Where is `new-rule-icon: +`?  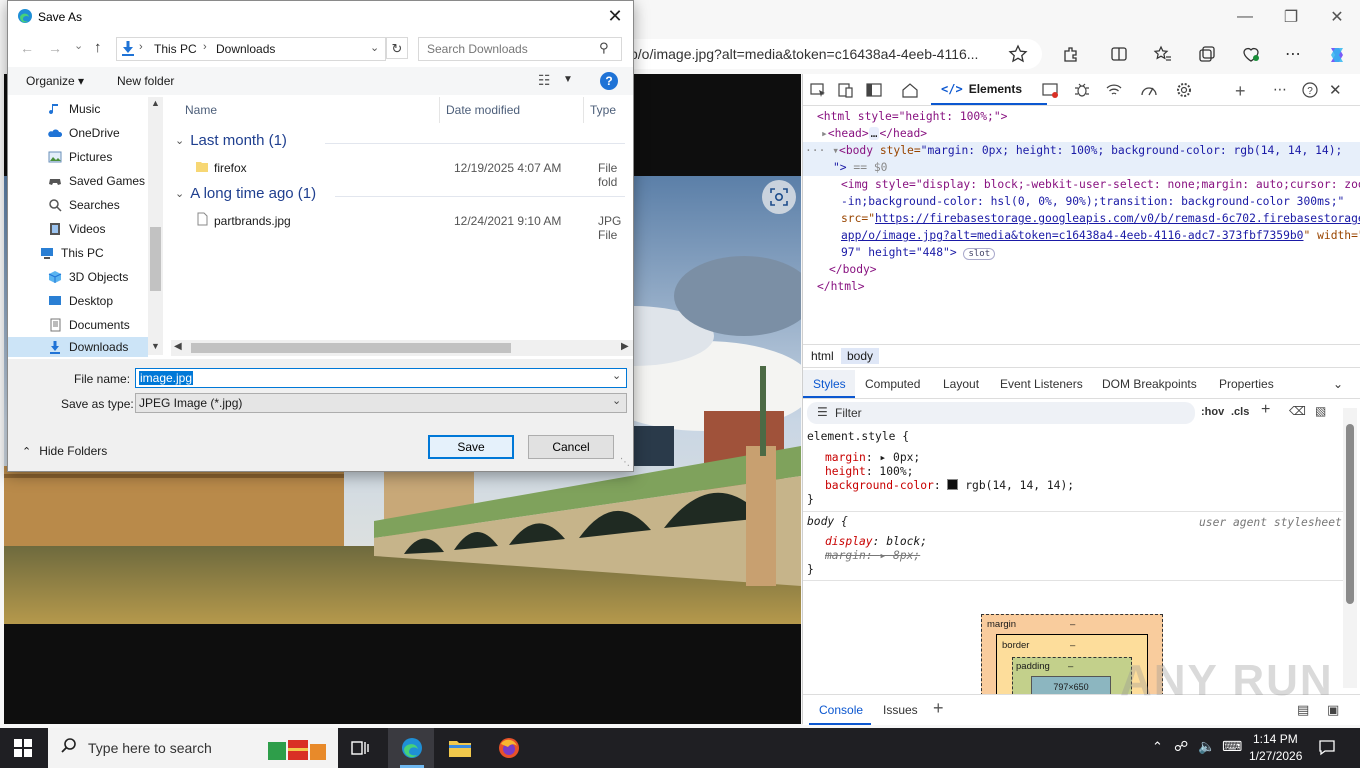 new-rule-icon: + is located at coordinates (1265, 410).